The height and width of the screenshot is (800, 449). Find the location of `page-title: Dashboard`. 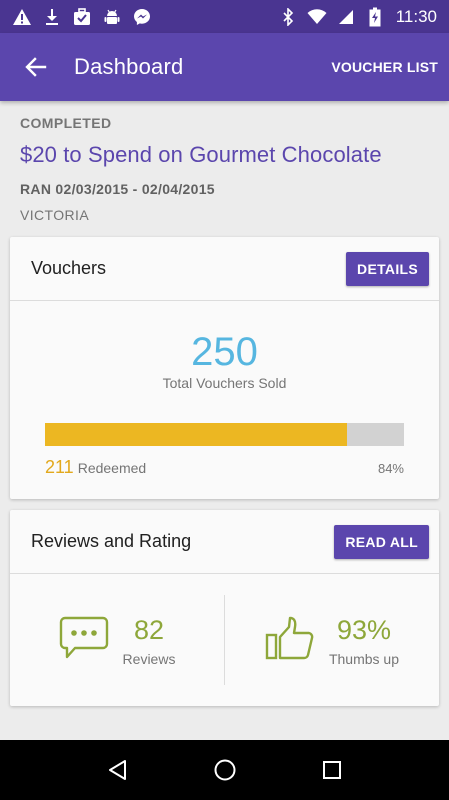

page-title: Dashboard is located at coordinates (129, 66).